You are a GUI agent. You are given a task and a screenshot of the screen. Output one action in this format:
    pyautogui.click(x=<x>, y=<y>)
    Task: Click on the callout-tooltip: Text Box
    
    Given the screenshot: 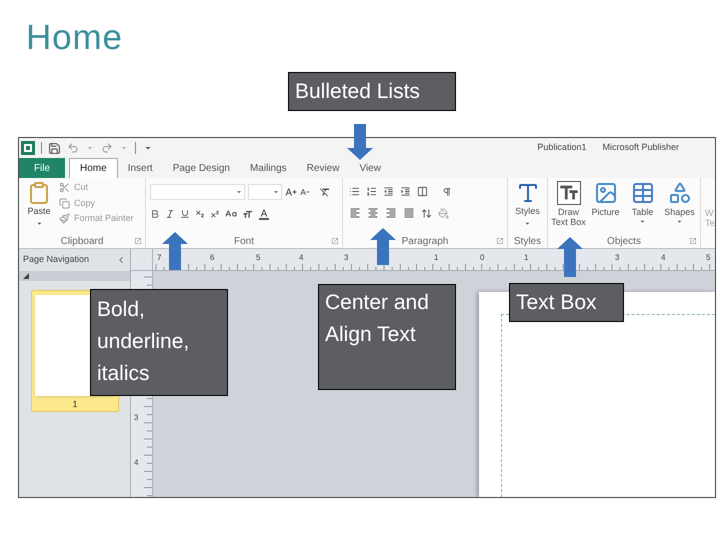 What is the action you would take?
    pyautogui.click(x=566, y=302)
    